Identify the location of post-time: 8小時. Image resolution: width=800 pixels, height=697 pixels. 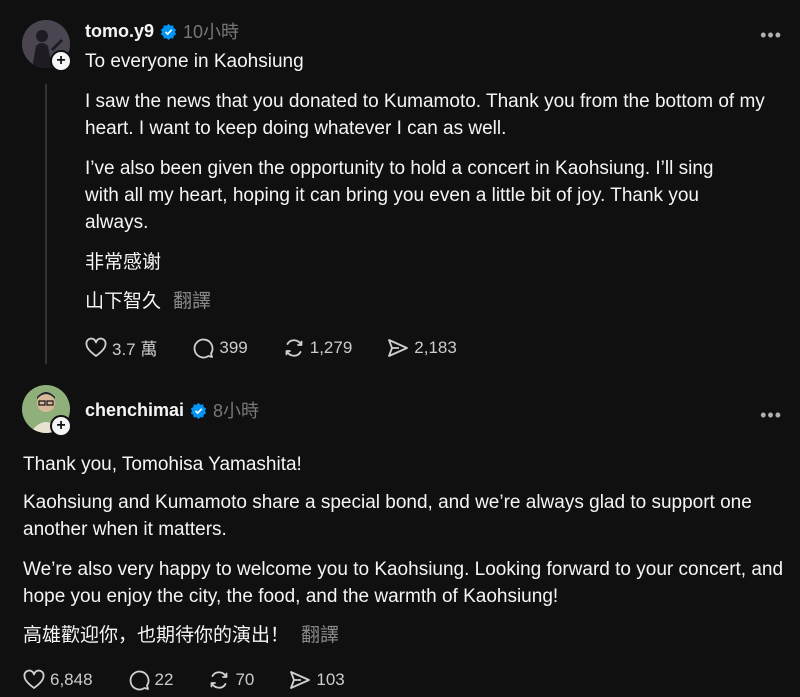
(236, 410).